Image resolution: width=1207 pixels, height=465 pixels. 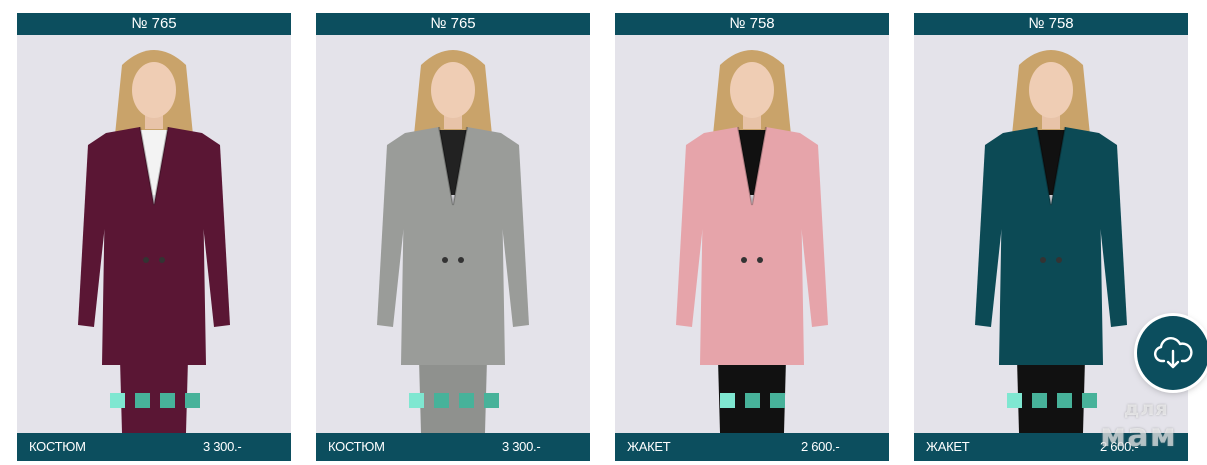 What do you see at coordinates (1138, 435) in the screenshot?
I see `watermark-line2: мам` at bounding box center [1138, 435].